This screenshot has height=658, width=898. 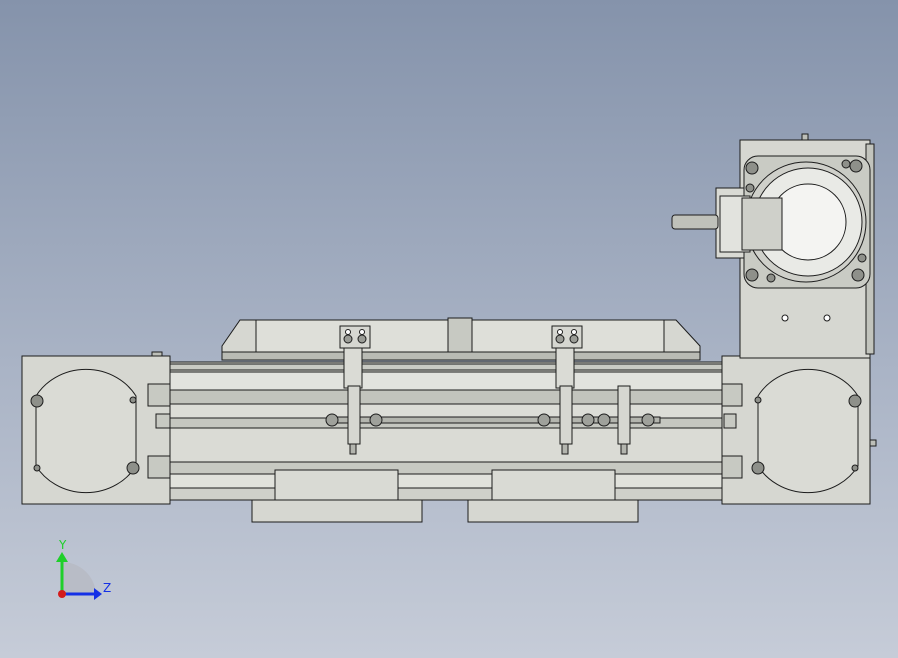 What do you see at coordinates (336, 485) in the screenshot?
I see `slider-block-left` at bounding box center [336, 485].